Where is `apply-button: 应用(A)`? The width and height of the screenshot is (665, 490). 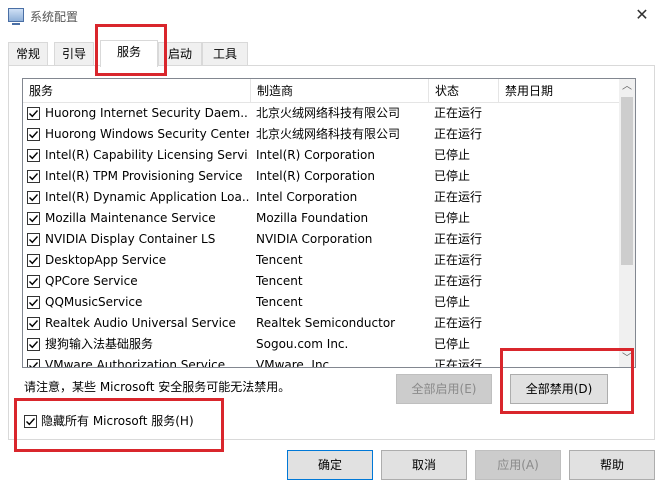
apply-button: 应用(A) is located at coordinates (518, 465).